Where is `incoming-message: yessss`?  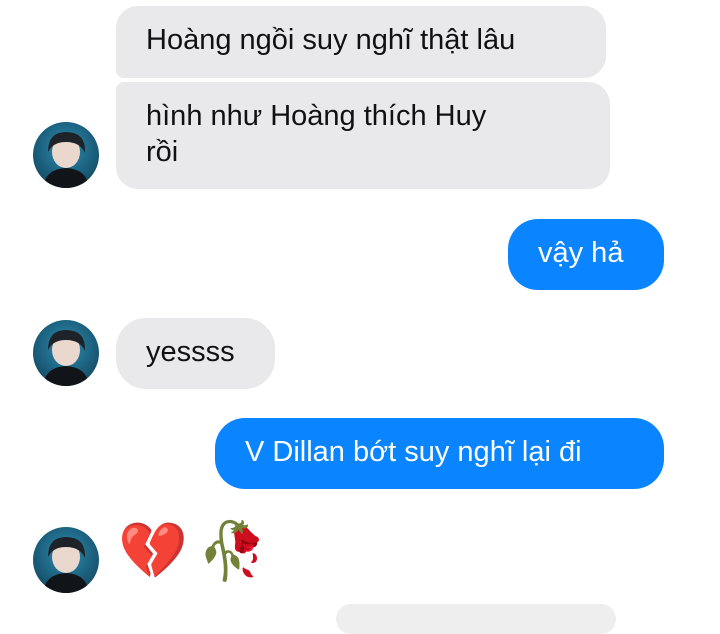
incoming-message: yessss is located at coordinates (195, 353).